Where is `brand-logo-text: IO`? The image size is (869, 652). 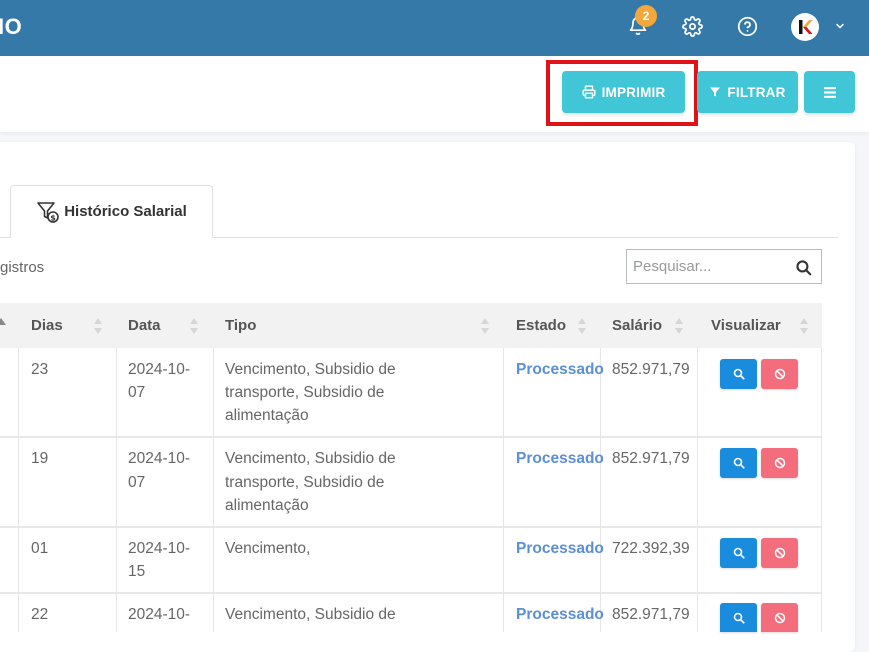 brand-logo-text: IO is located at coordinates (11, 26).